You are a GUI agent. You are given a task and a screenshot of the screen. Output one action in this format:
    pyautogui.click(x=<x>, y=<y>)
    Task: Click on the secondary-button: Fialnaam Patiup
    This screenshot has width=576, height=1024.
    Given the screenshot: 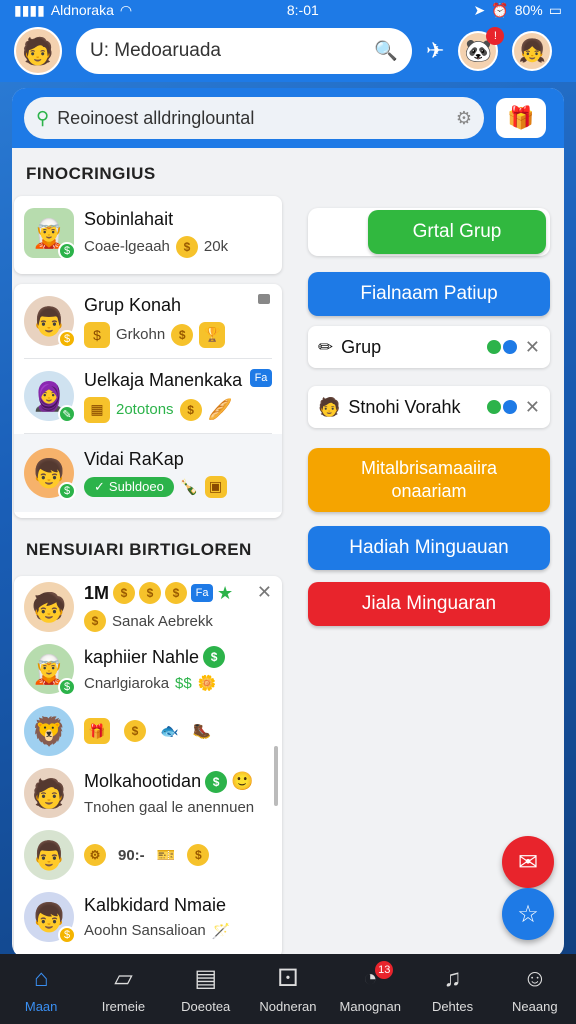 What is the action you would take?
    pyautogui.click(x=429, y=294)
    